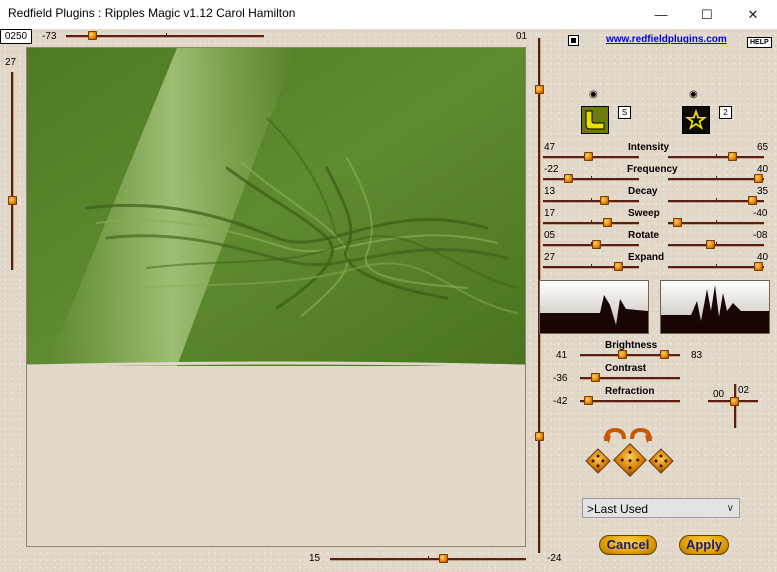 Image resolution: width=777 pixels, height=572 pixels. Describe the element at coordinates (522, 36) in the screenshot. I see `vertical-slider-top-value: 01` at that location.